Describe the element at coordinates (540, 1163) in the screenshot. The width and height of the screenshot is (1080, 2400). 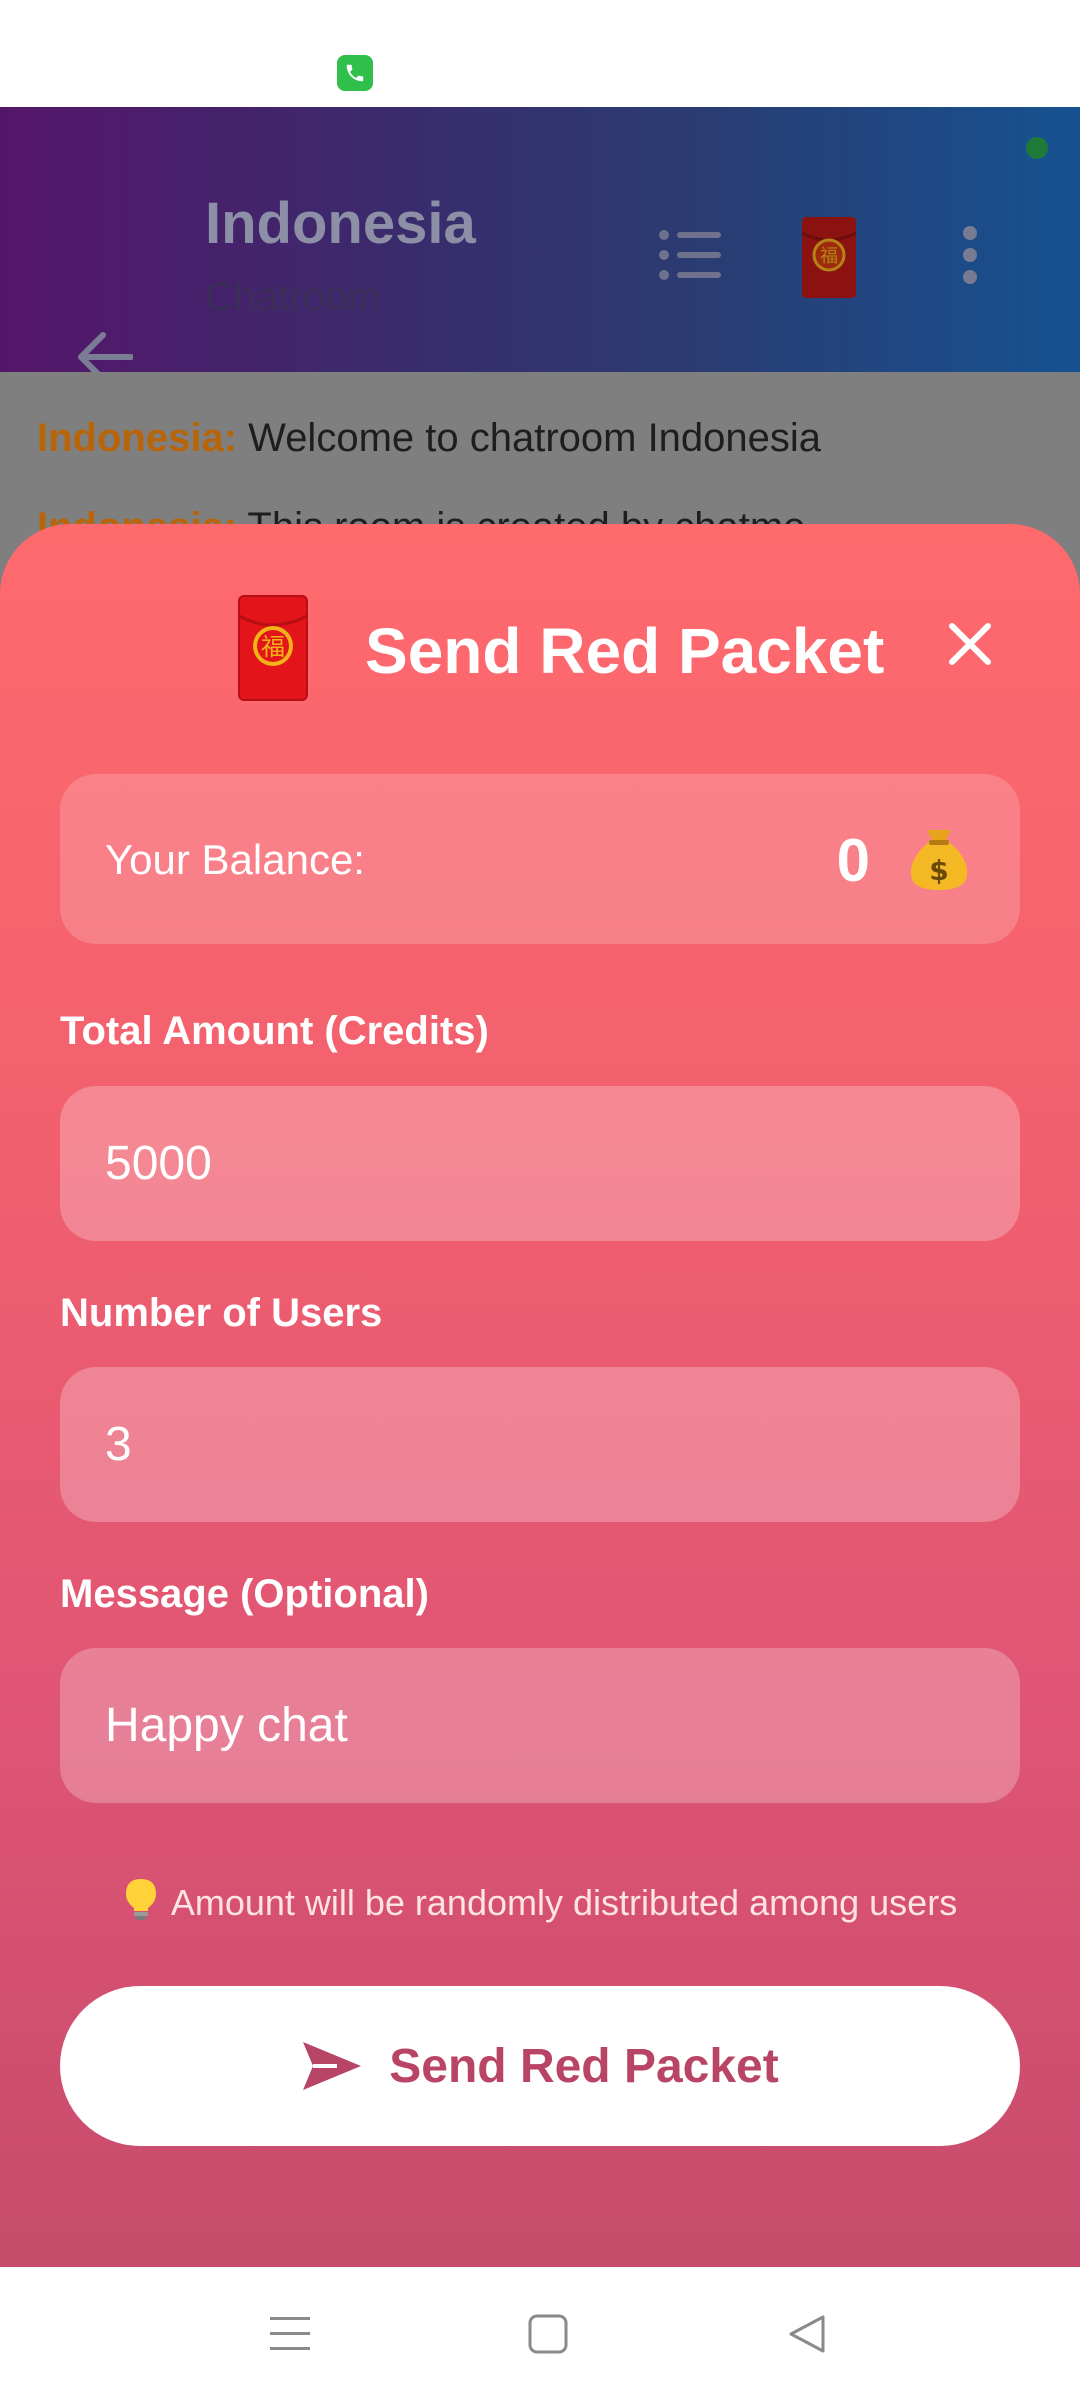
I see `total-amount-input` at that location.